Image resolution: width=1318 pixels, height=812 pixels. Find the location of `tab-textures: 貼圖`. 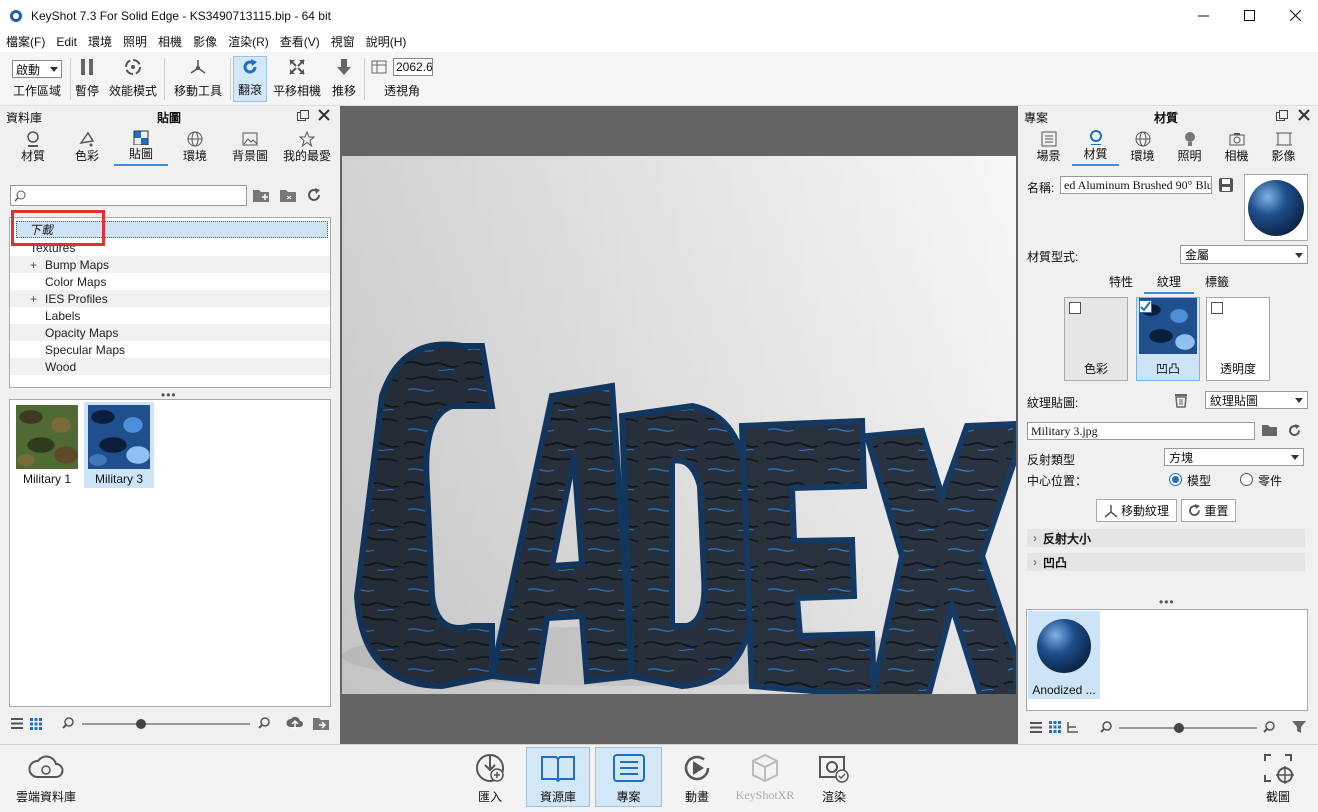

tab-textures: 貼圖 is located at coordinates (141, 148).